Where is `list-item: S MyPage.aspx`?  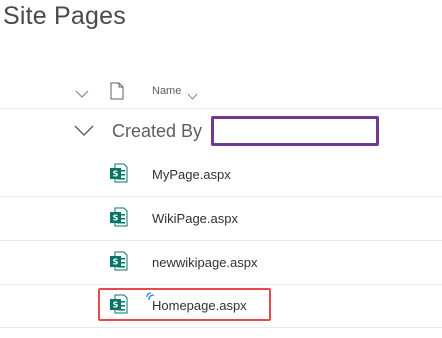
list-item: S MyPage.aspx is located at coordinates (221, 174).